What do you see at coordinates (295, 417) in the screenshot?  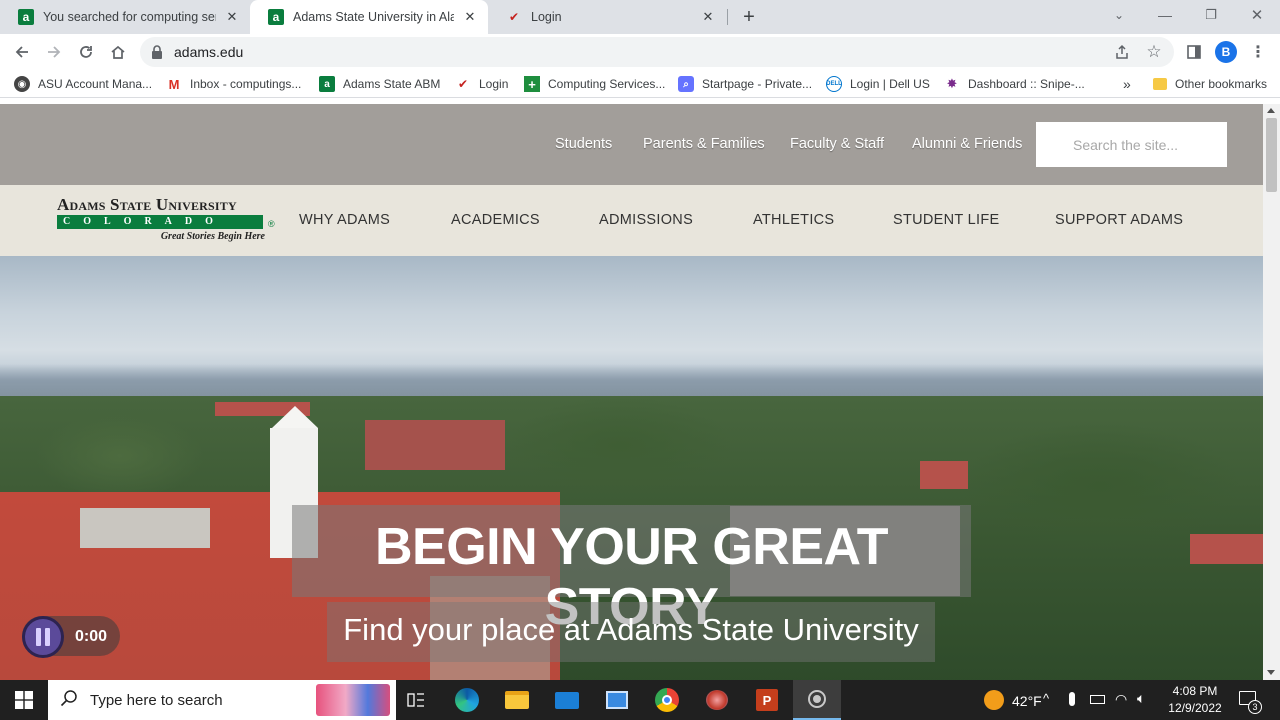 I see `bell-tower-roof` at bounding box center [295, 417].